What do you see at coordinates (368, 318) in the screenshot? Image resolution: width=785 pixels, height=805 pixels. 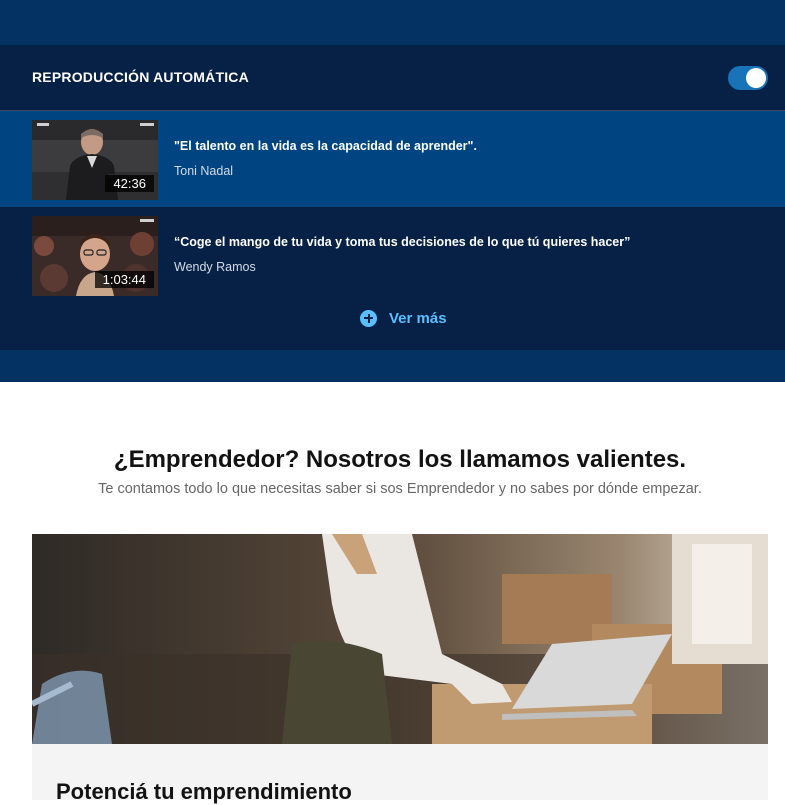 I see `plus-circle-icon` at bounding box center [368, 318].